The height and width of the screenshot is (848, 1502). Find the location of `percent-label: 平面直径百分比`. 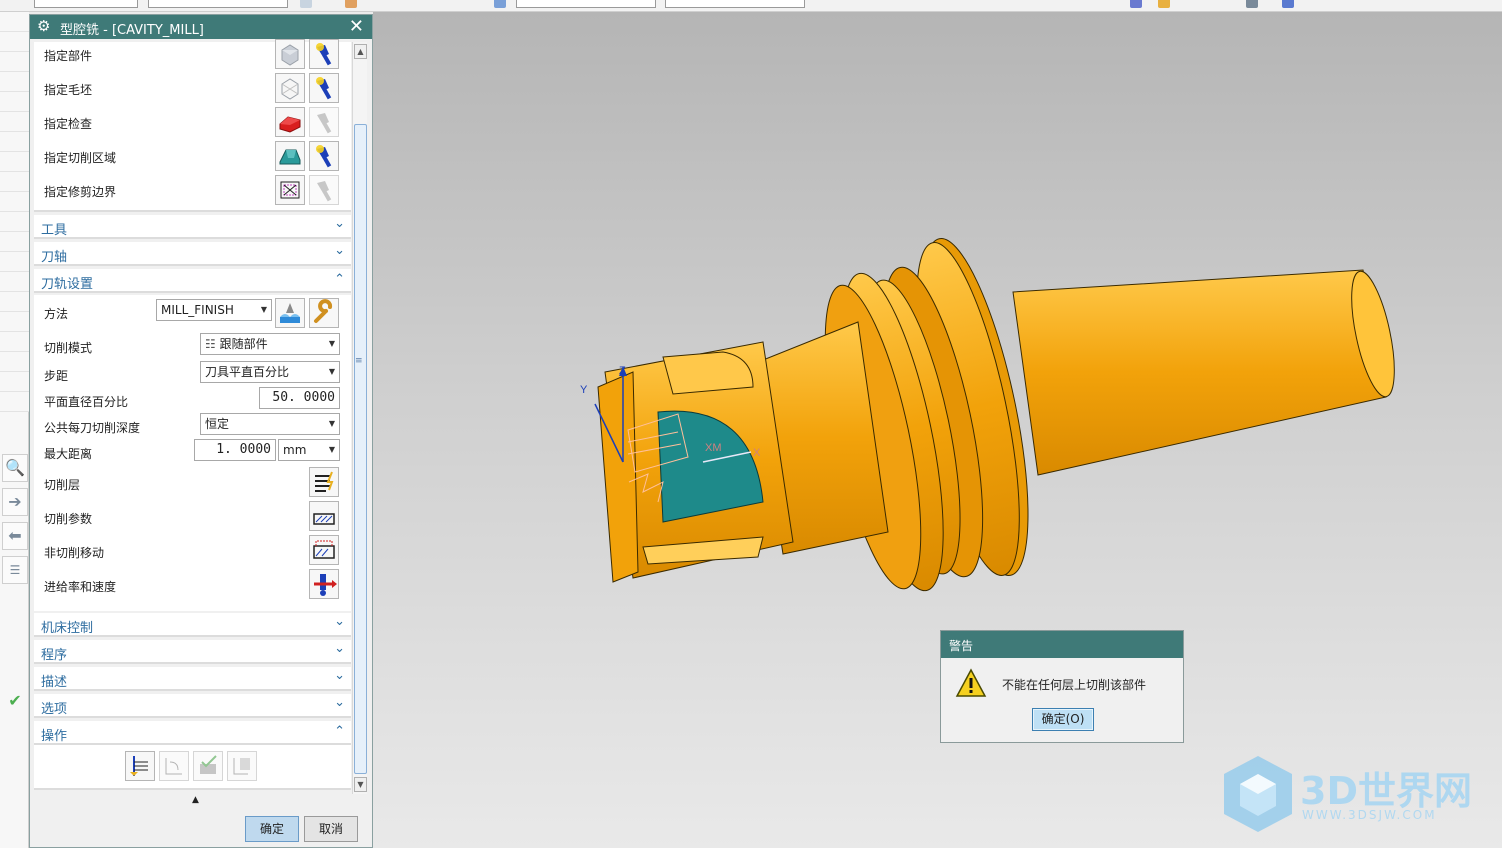

percent-label: 平面直径百分比 is located at coordinates (86, 402).